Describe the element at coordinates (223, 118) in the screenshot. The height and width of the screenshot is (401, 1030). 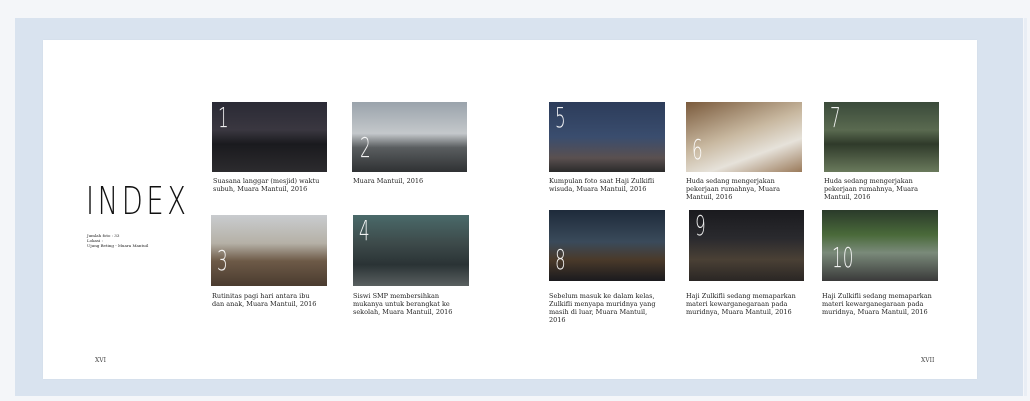
I see `photo-number: 1` at that location.